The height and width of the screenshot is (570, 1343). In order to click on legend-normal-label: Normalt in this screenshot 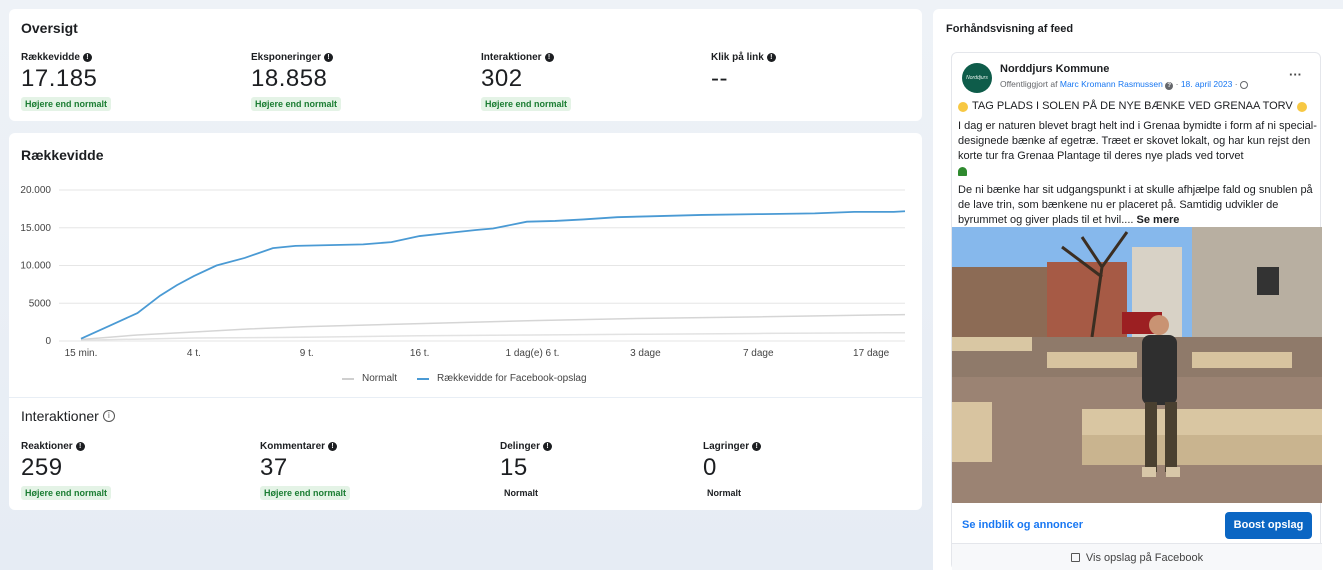, I will do `click(380, 378)`.